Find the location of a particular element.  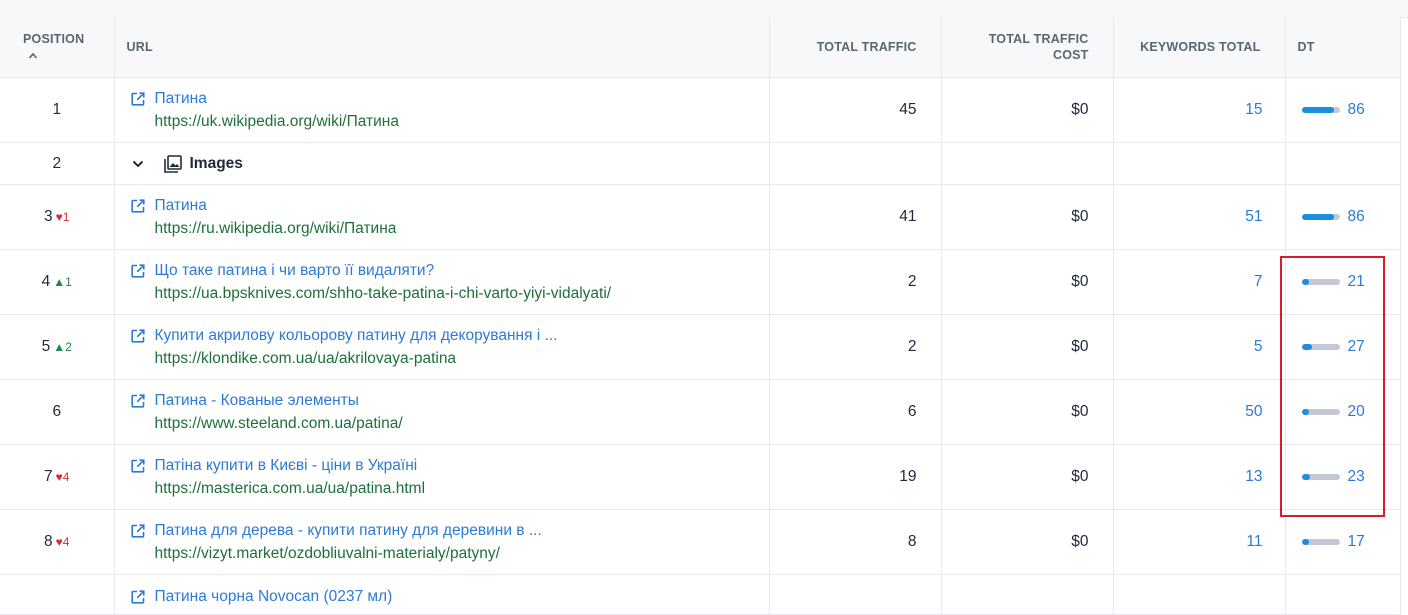

header-dt: DT is located at coordinates (1343, 47).